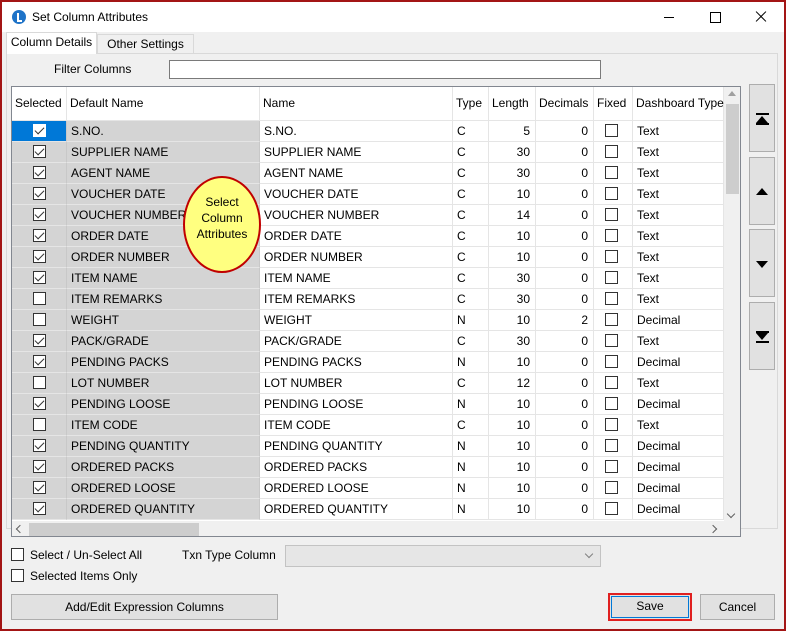 The image size is (786, 631). What do you see at coordinates (368, 236) in the screenshot?
I see `table-row: ORDER DATE ORDER DATE C 10 0 Text` at bounding box center [368, 236].